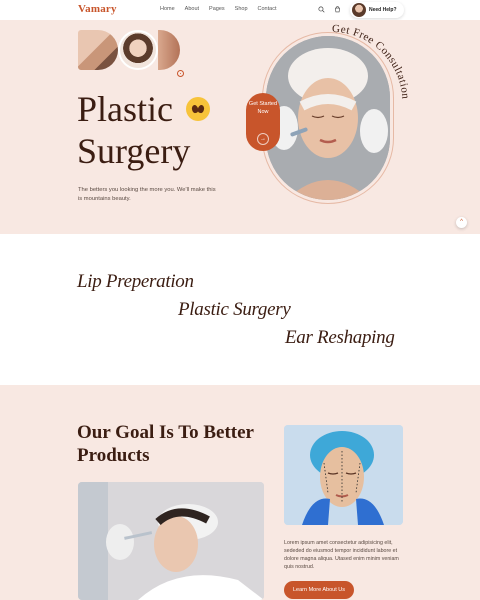 The image size is (480, 600). Describe the element at coordinates (192, 9) in the screenshot. I see `nav-item-about: About` at that location.